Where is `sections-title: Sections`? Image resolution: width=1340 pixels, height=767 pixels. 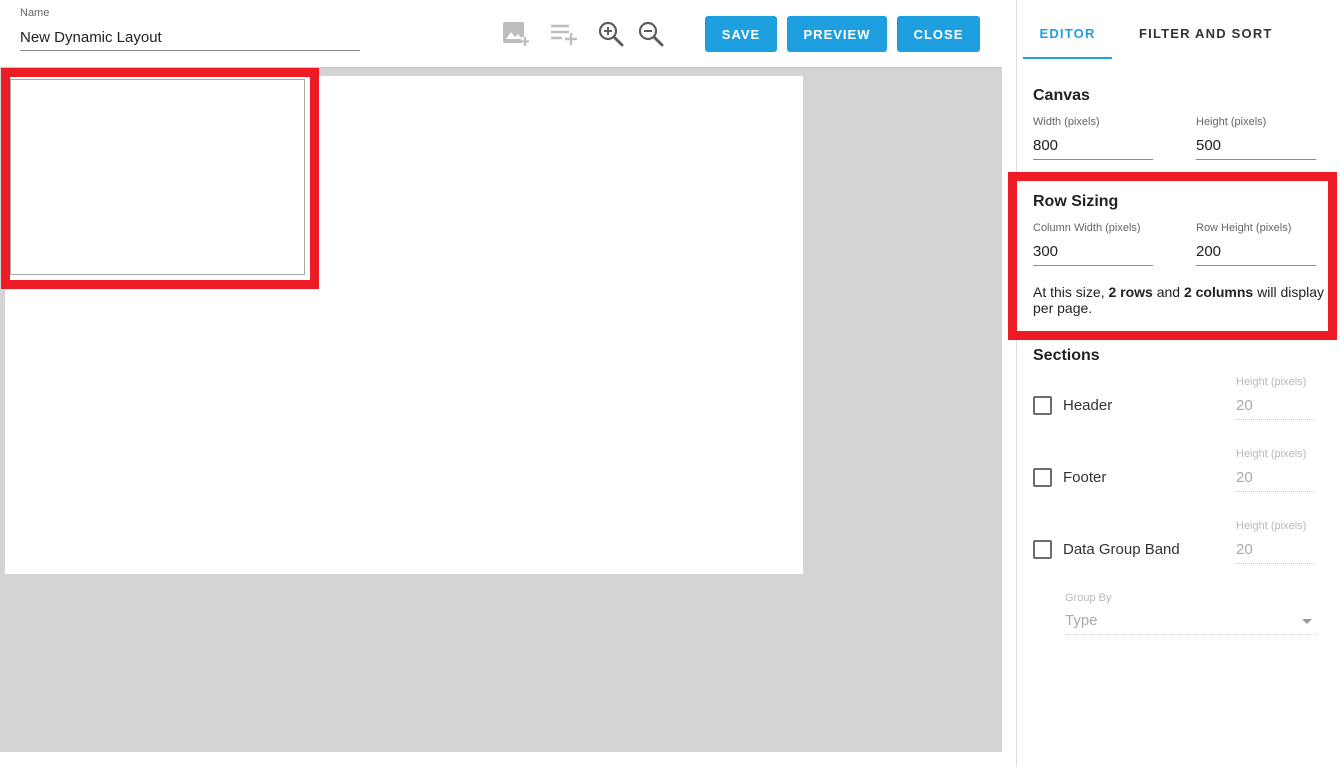 sections-title: Sections is located at coordinates (1066, 355).